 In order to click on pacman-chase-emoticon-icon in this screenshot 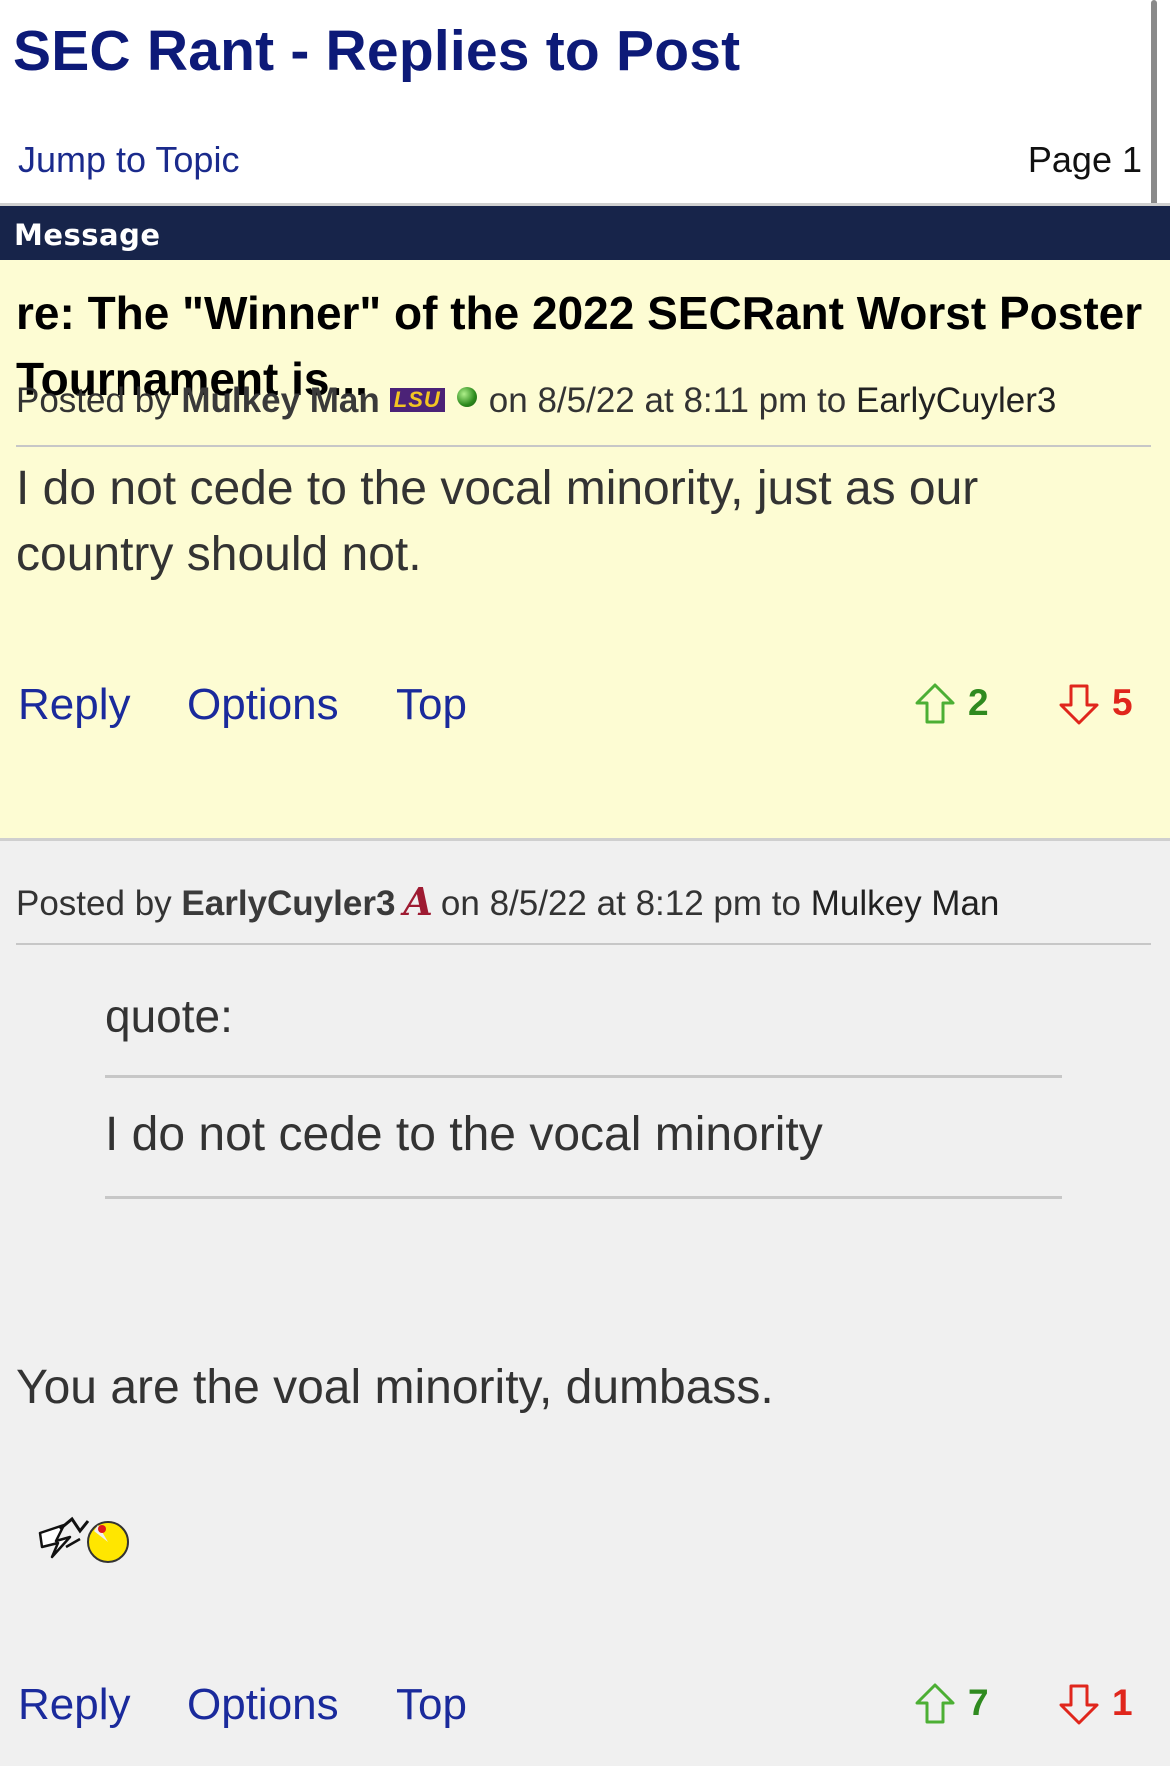, I will do `click(83, 1539)`.